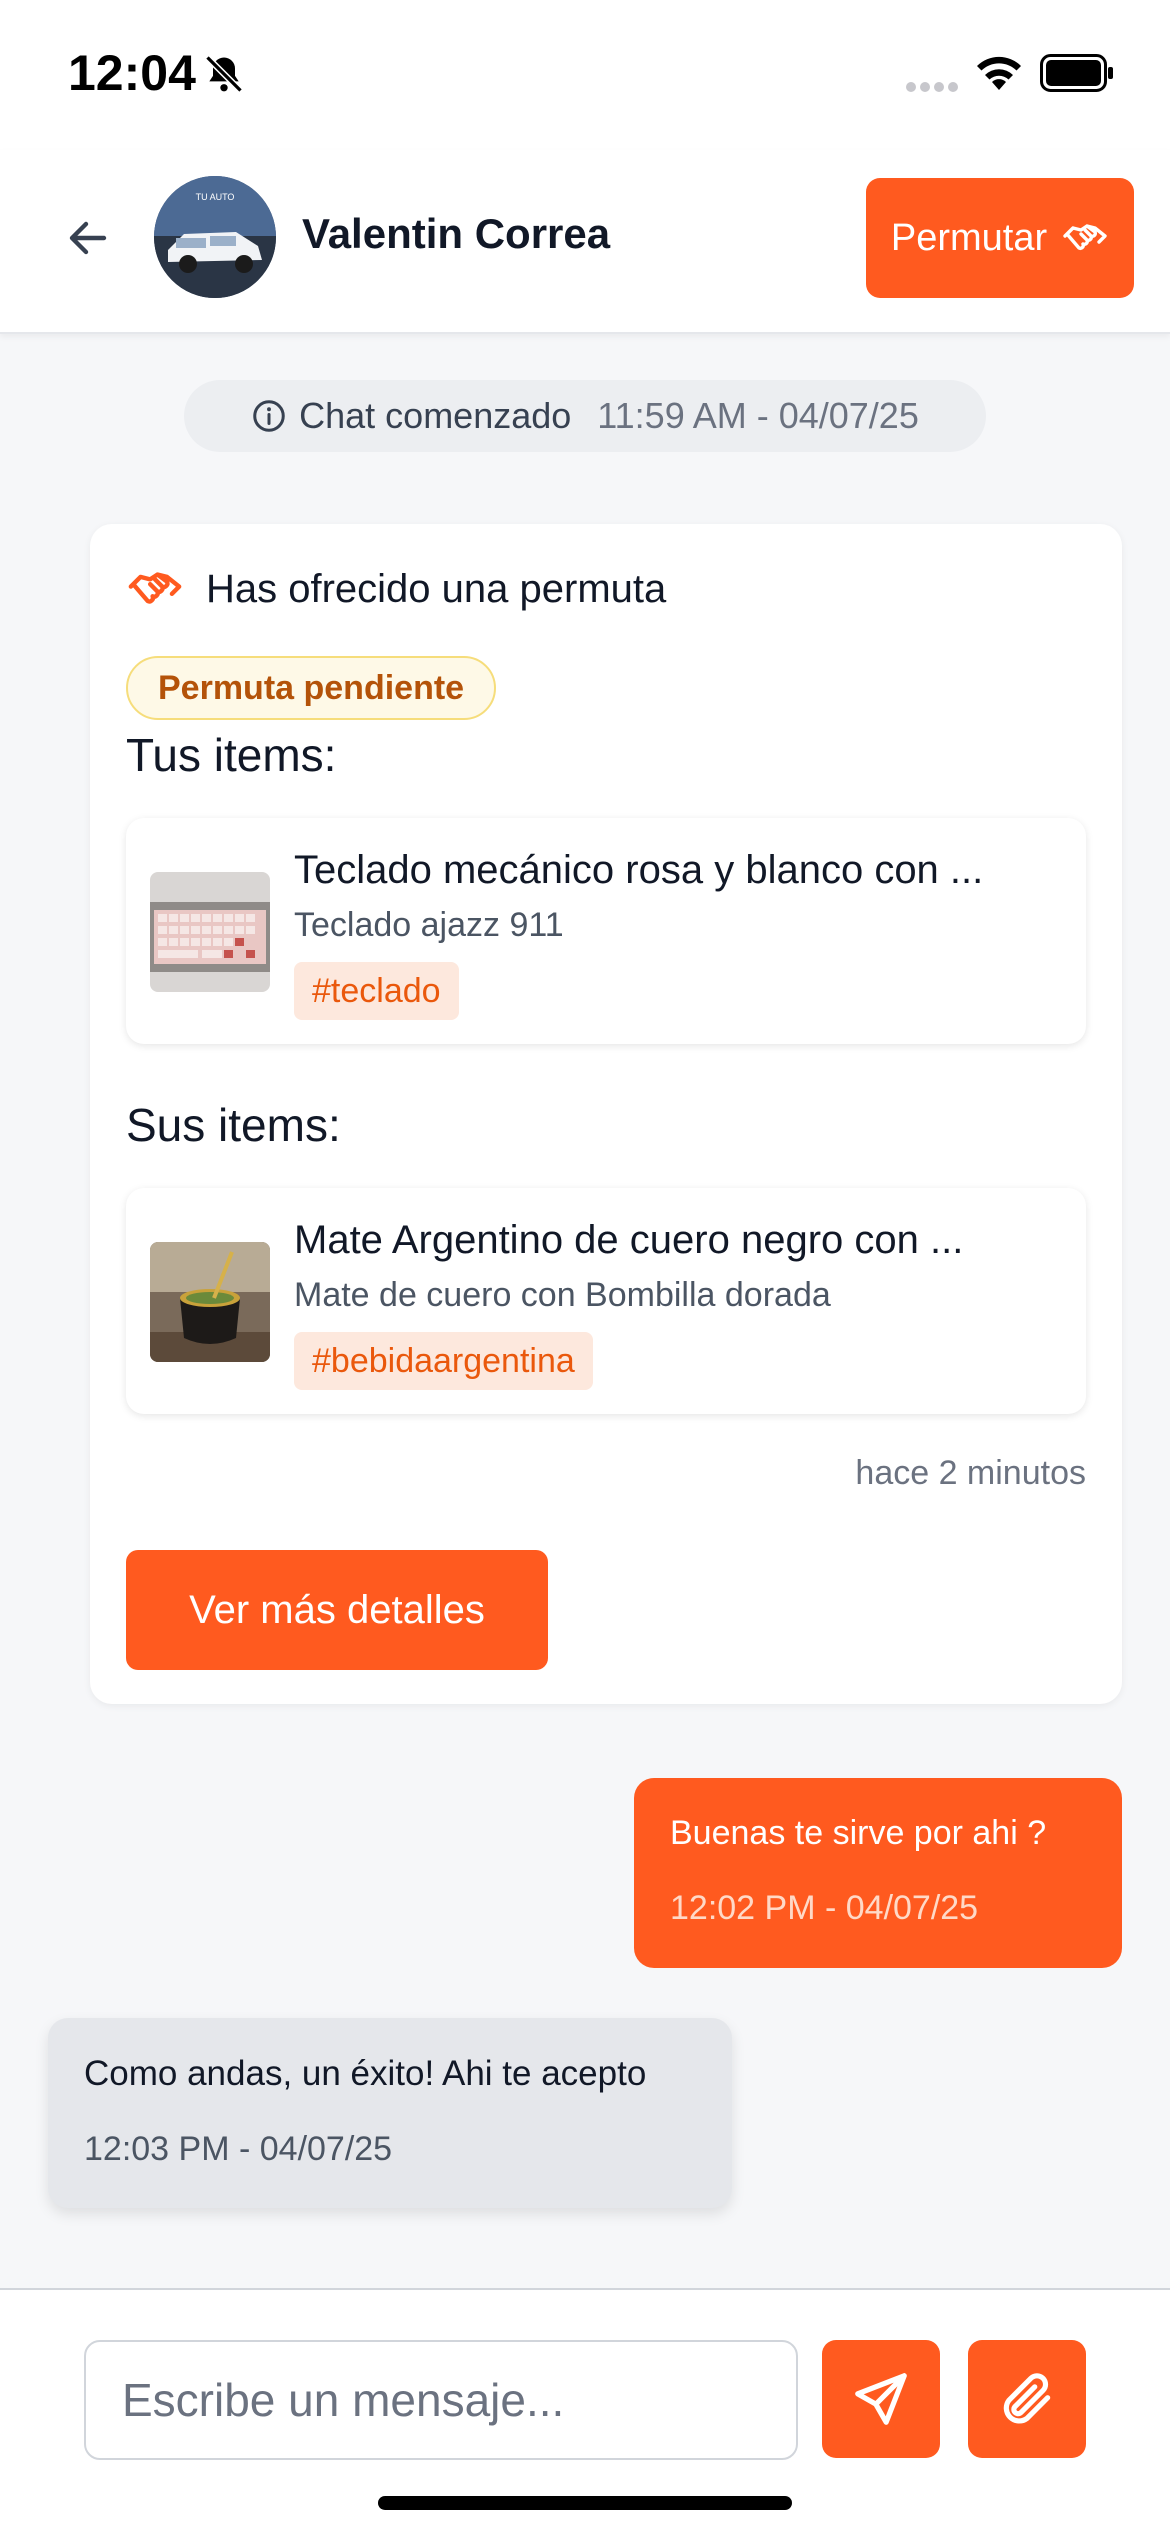  What do you see at coordinates (970, 1473) in the screenshot?
I see `offer-time: hace 2 minutos` at bounding box center [970, 1473].